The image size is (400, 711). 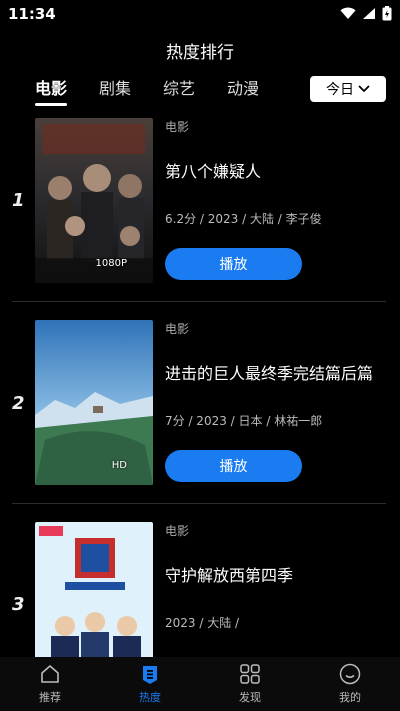 What do you see at coordinates (213, 170) in the screenshot?
I see `item-title: 第八个嫌疑人` at bounding box center [213, 170].